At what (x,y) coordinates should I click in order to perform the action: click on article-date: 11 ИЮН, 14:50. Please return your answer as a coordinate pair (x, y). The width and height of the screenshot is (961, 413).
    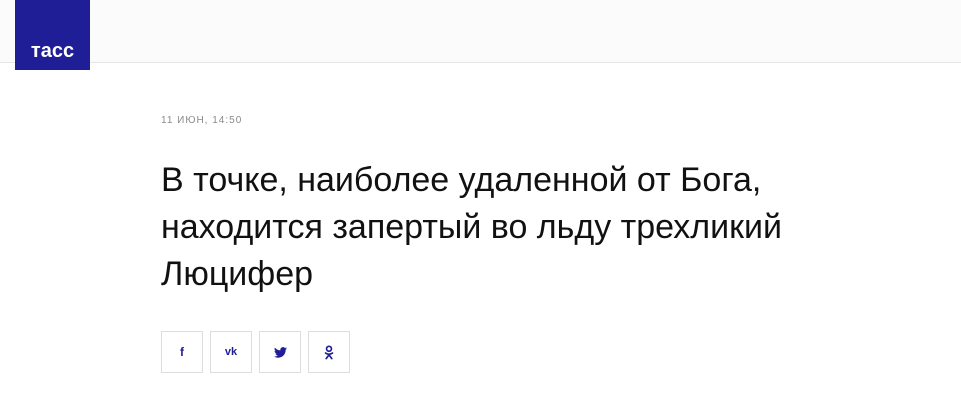
    Looking at the image, I should click on (202, 120).